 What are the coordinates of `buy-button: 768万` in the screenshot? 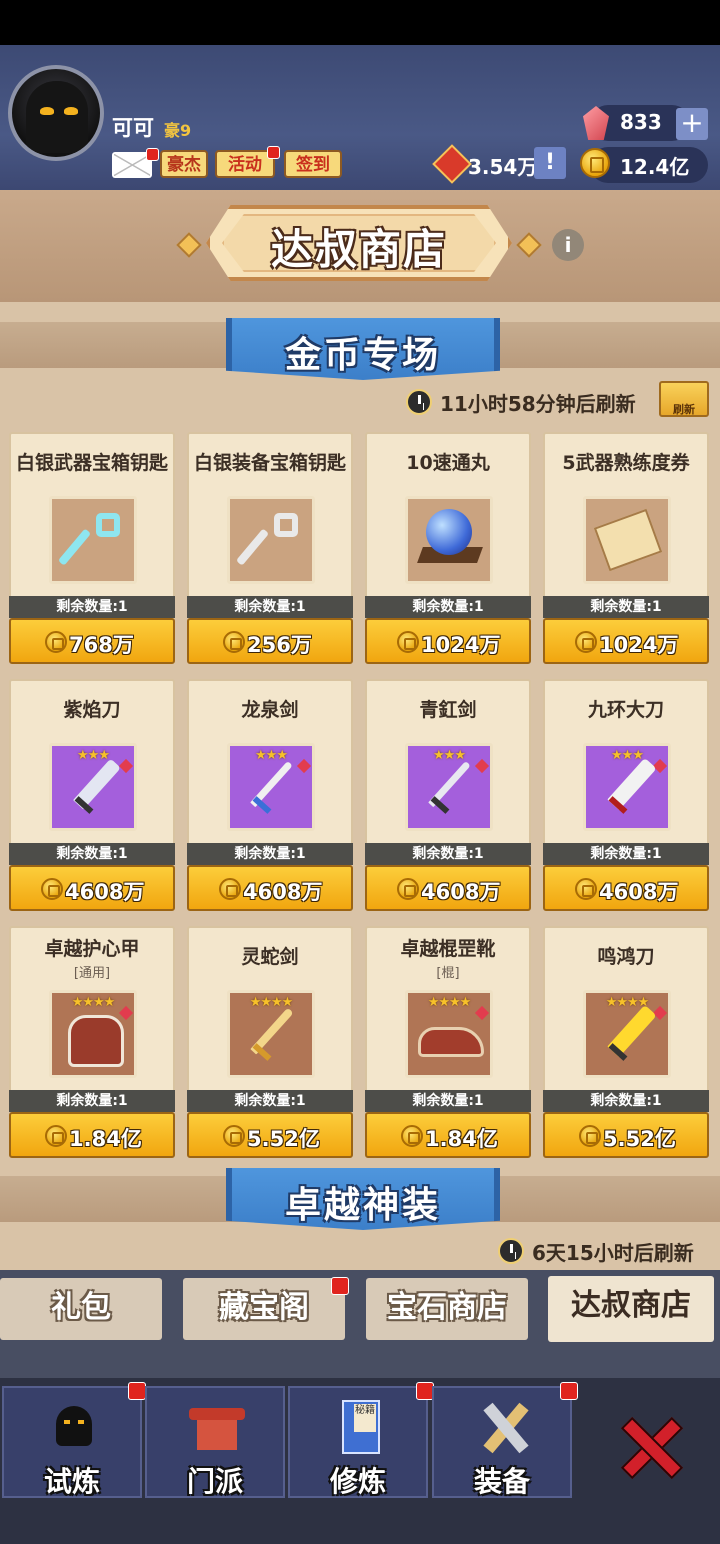 It's located at (92, 641).